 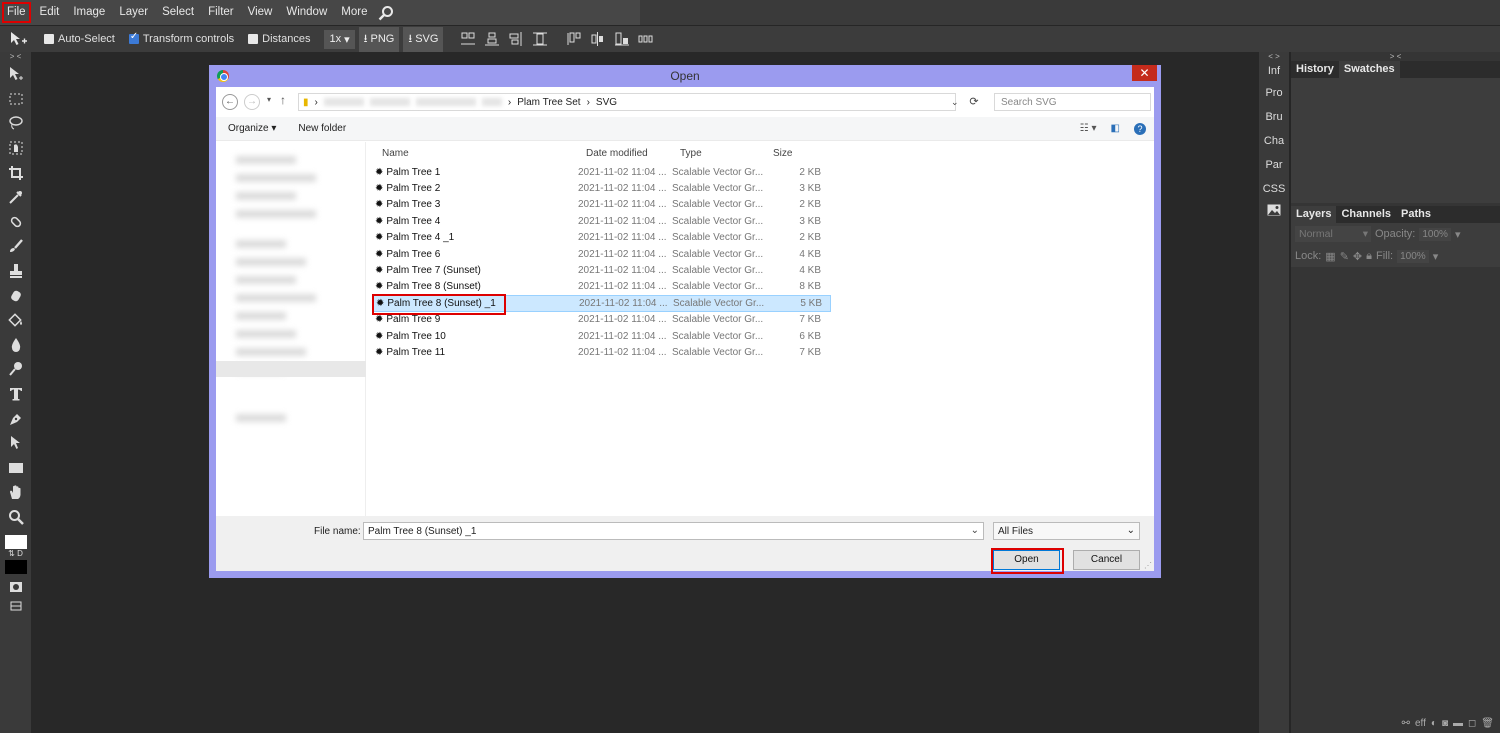 I want to click on transform-controls-checkbox: Transform controls, so click(x=181, y=38).